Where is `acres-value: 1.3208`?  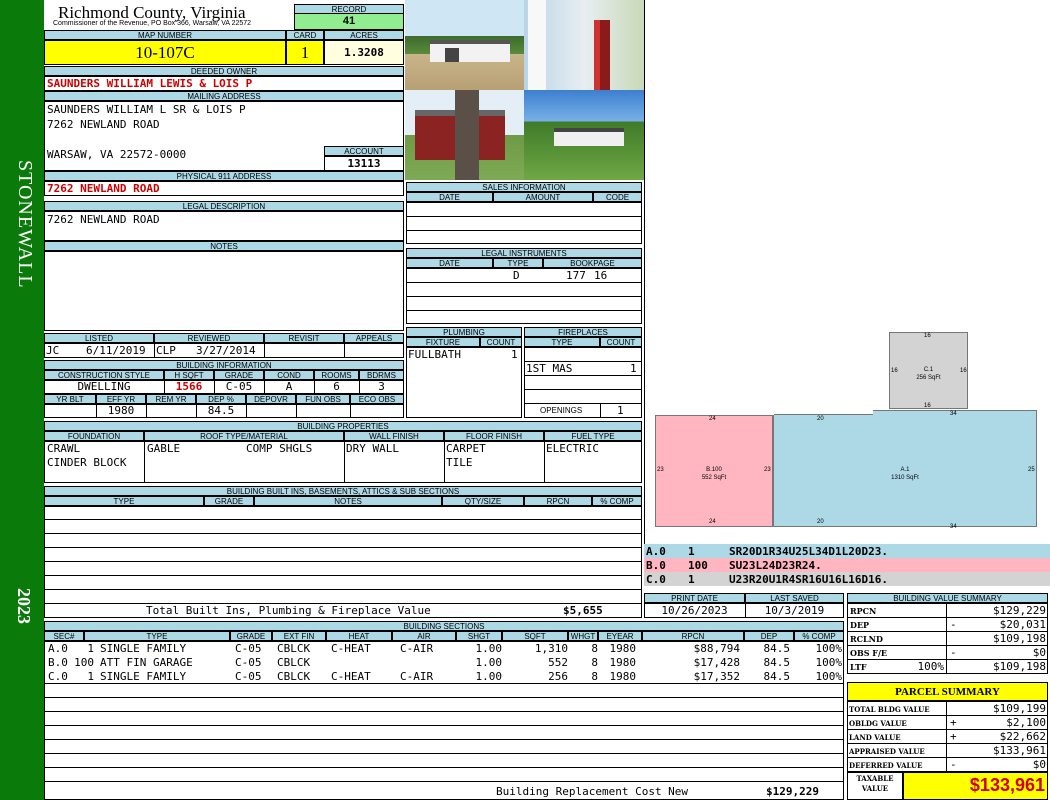 acres-value: 1.3208 is located at coordinates (364, 52).